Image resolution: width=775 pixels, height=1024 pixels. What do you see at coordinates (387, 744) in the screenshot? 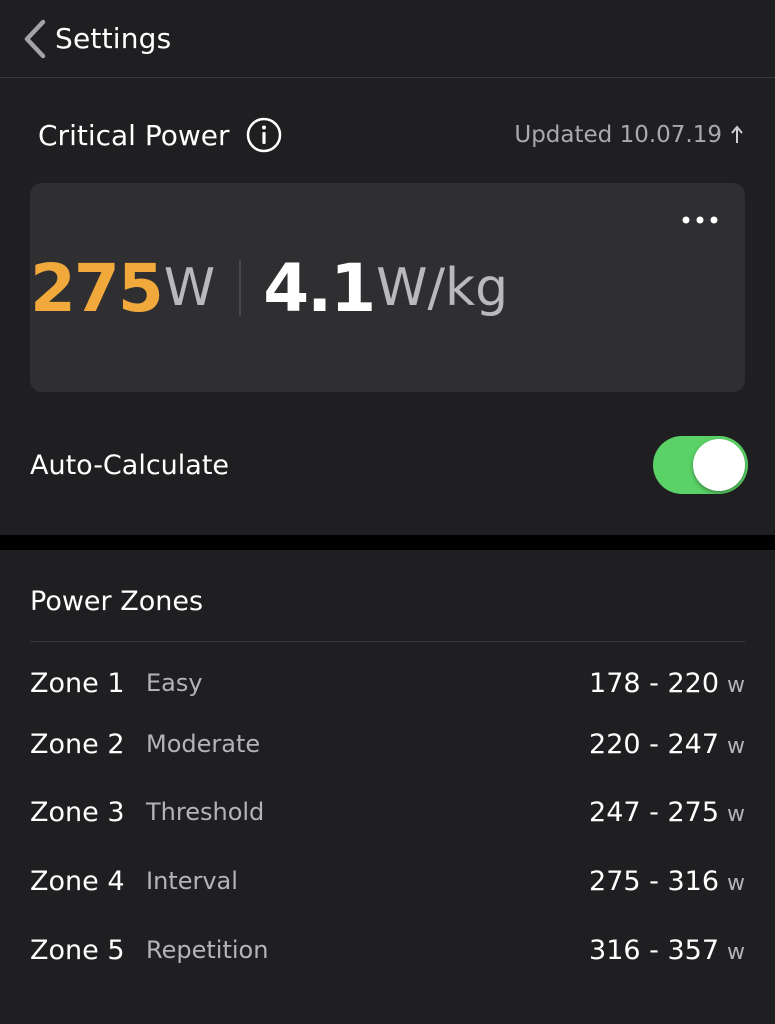
I see `zone-row: Zone 2 Moderate 220 - 247 w` at bounding box center [387, 744].